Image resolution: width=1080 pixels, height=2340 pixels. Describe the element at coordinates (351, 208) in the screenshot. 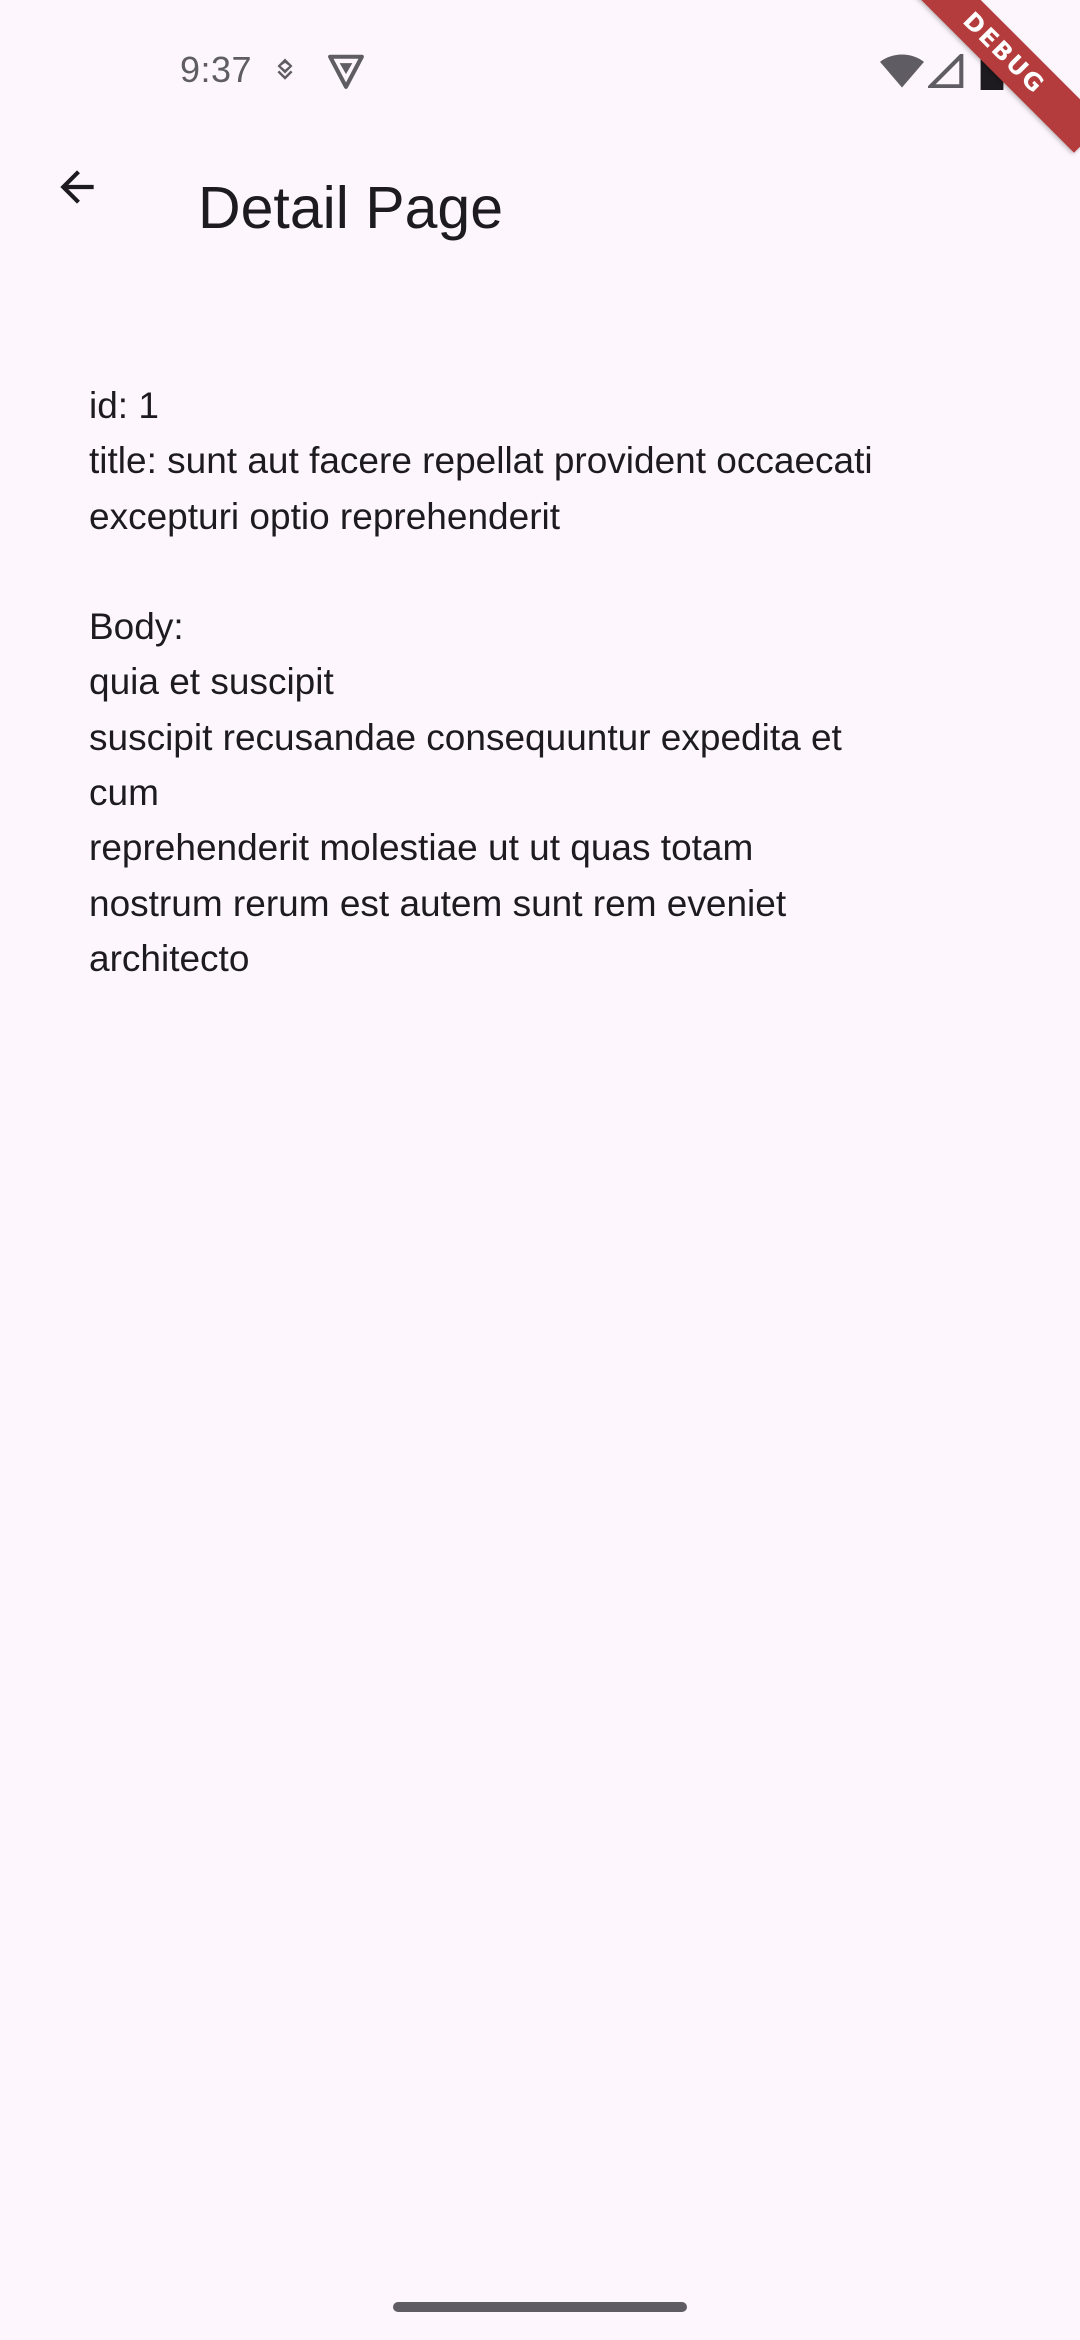

I see `page-title: Detail Page` at that location.